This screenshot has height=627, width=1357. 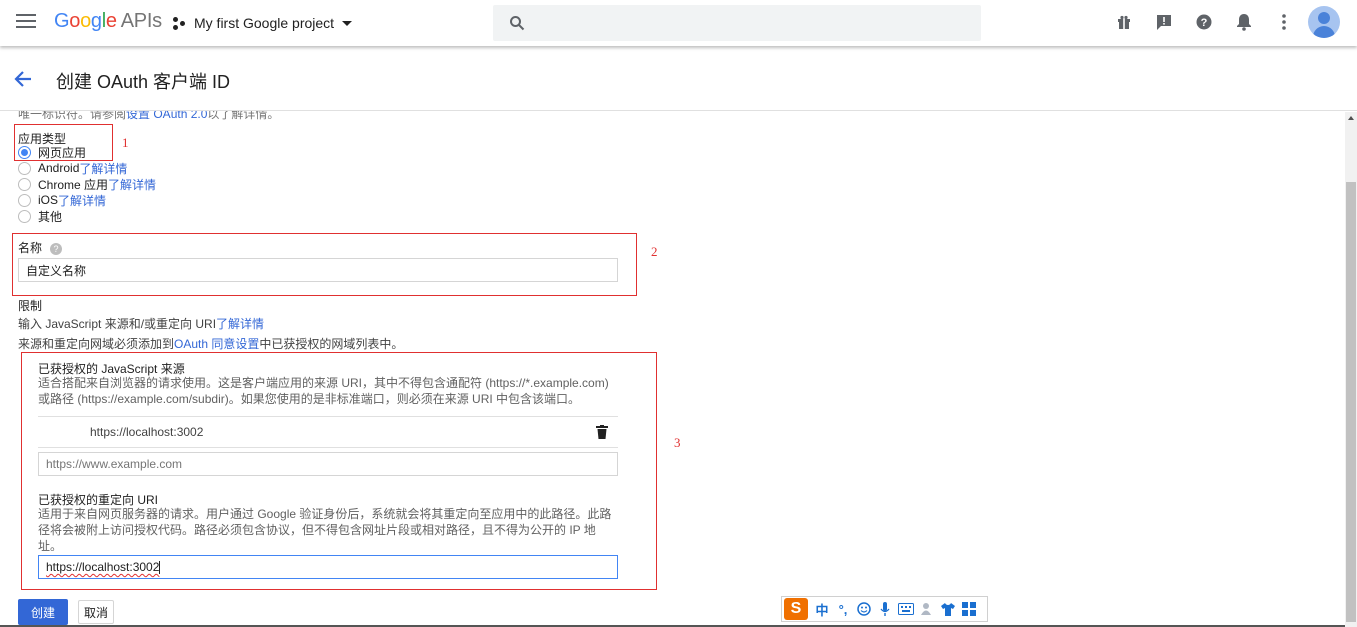 I want to click on logo-google-text: Google, so click(x=85, y=21).